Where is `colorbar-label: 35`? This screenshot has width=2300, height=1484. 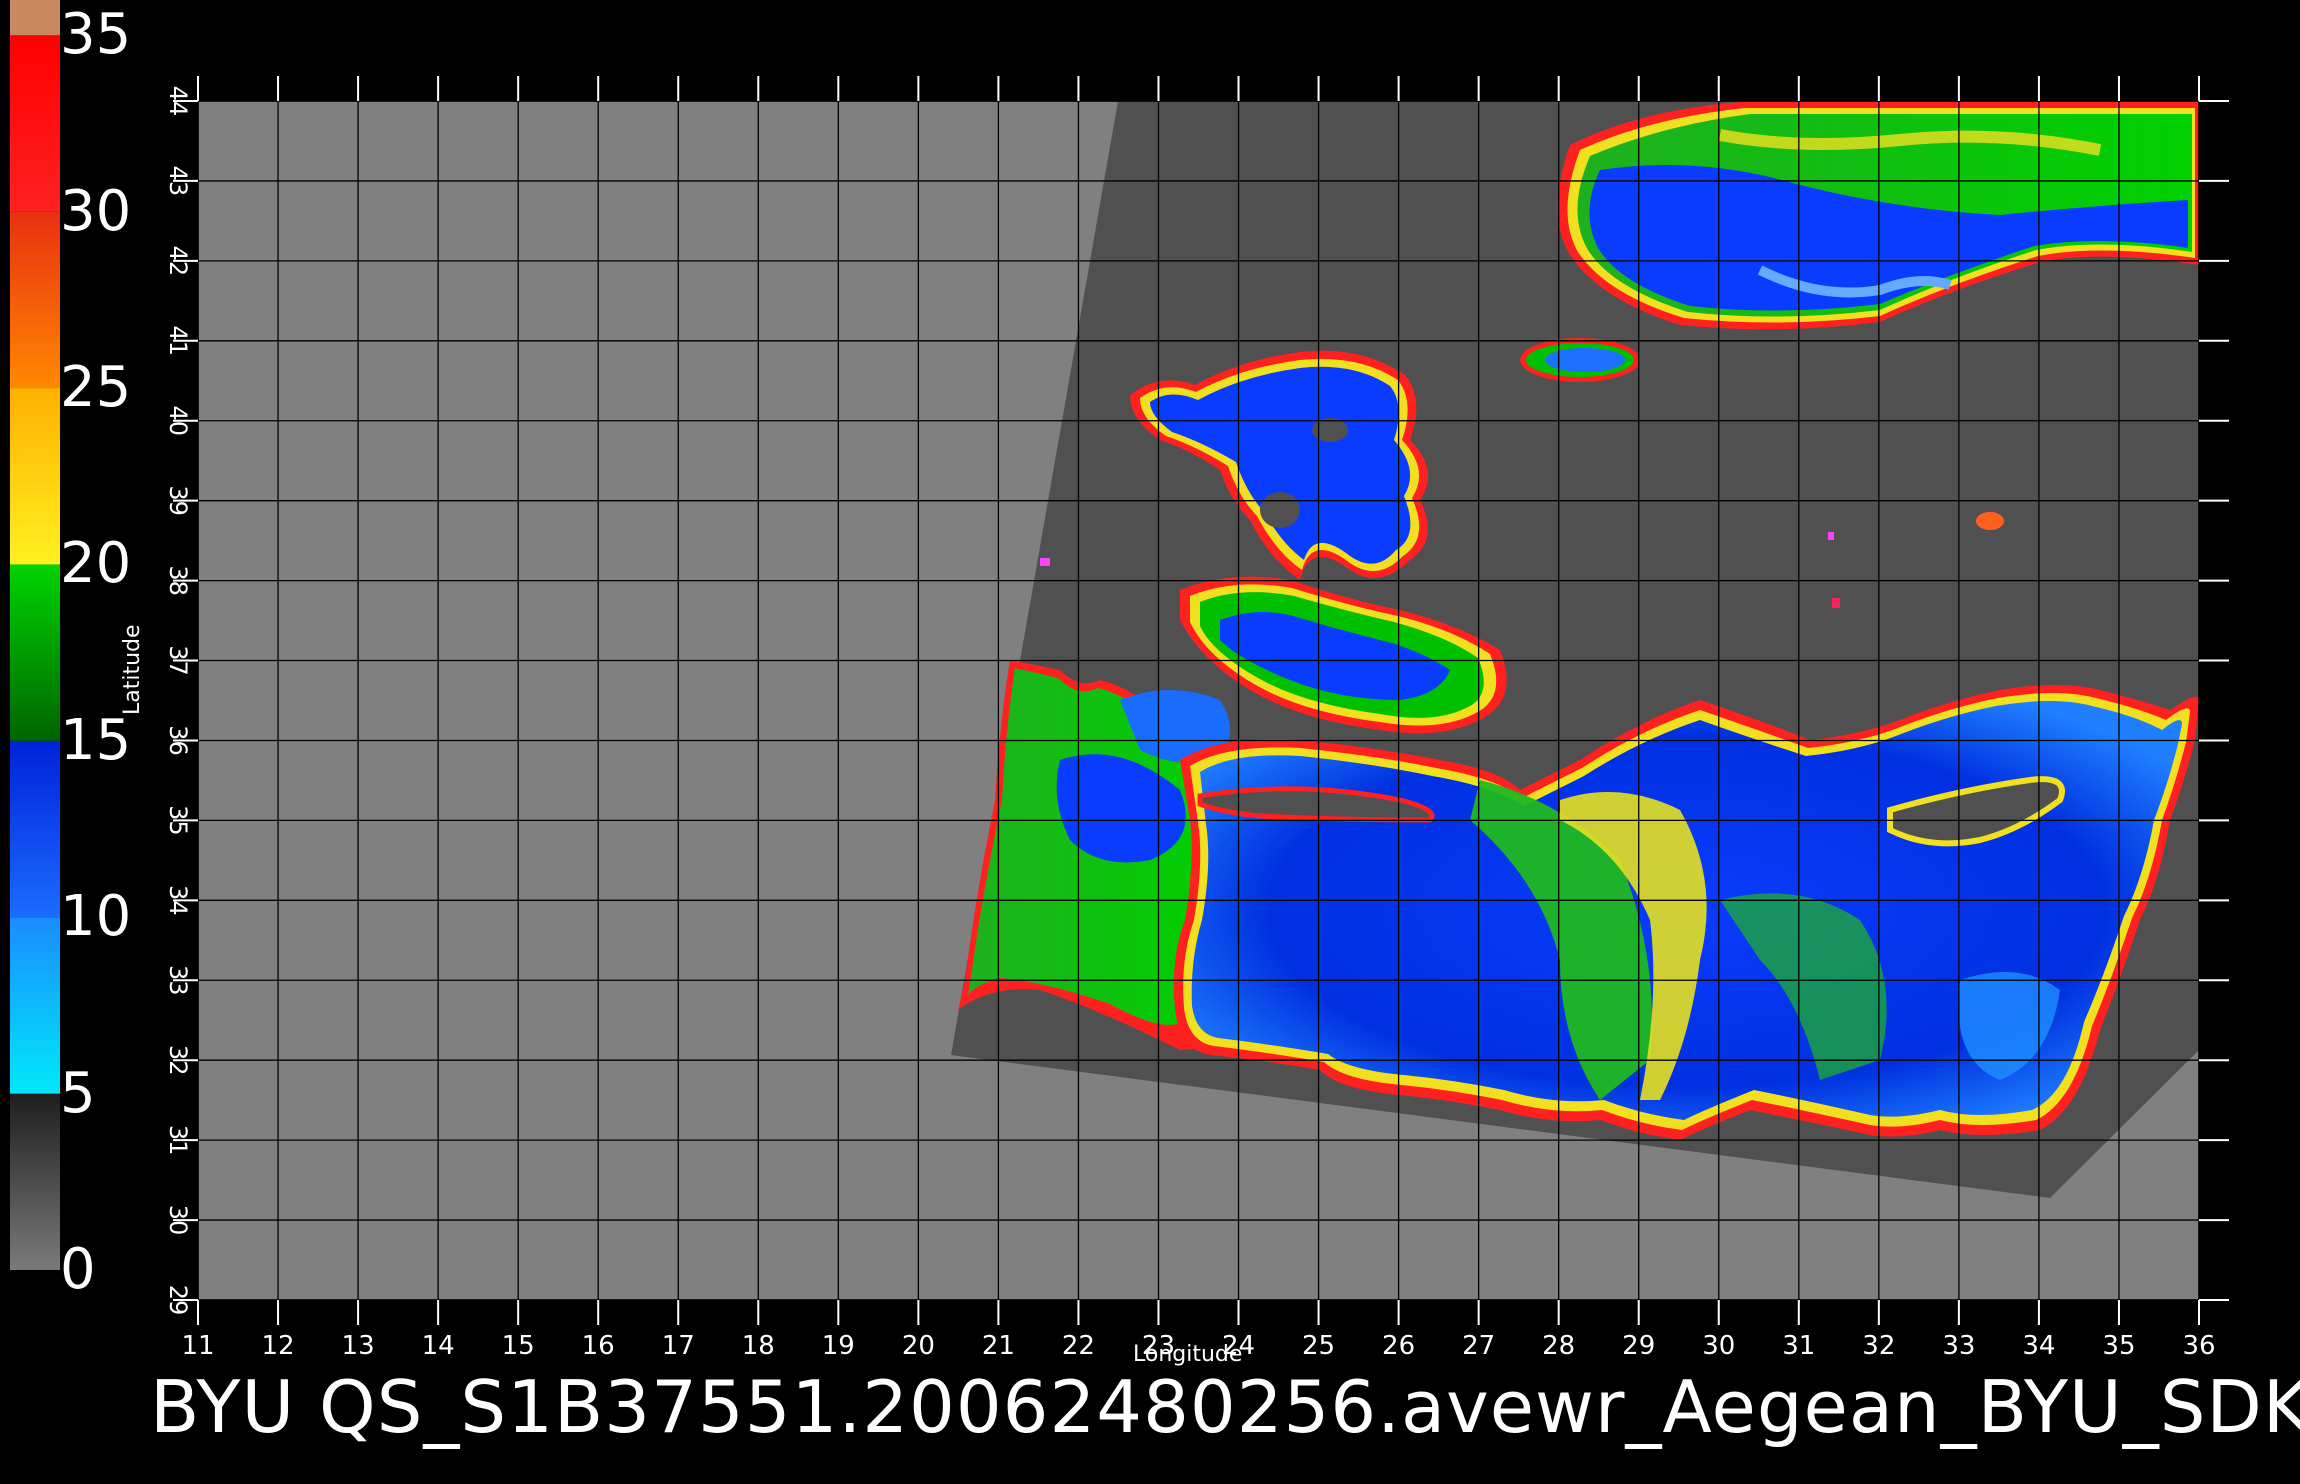 colorbar-label: 35 is located at coordinates (96, 35).